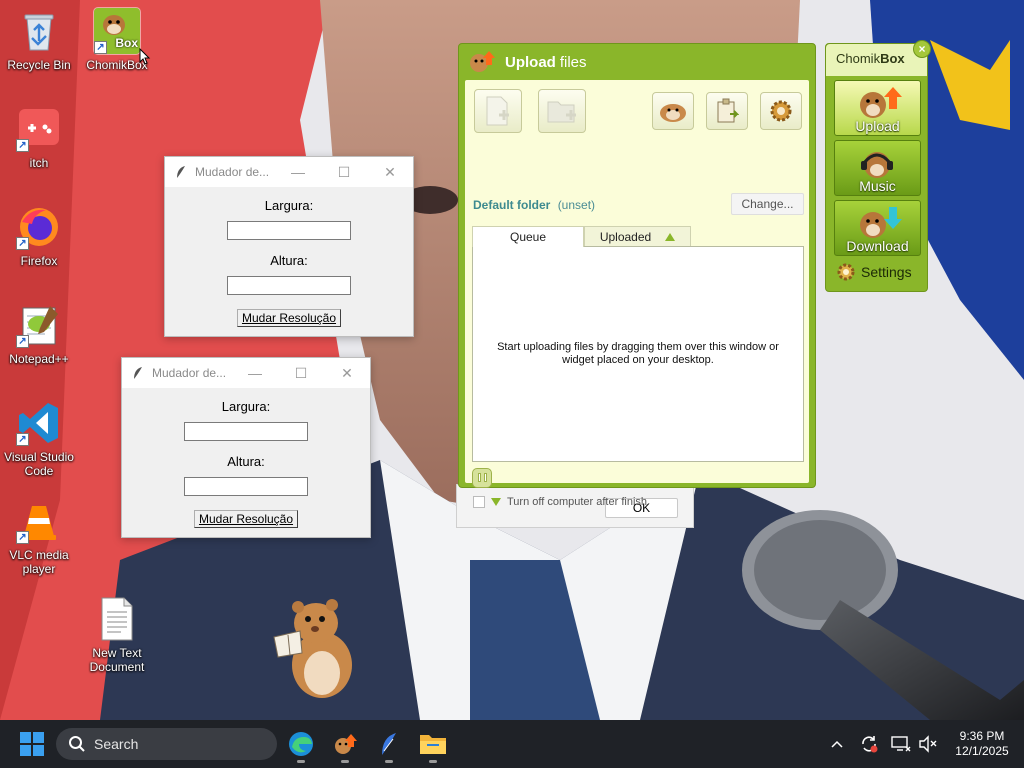  Describe the element at coordinates (389, 745) in the screenshot. I see `taskbar-python-tk` at that location.